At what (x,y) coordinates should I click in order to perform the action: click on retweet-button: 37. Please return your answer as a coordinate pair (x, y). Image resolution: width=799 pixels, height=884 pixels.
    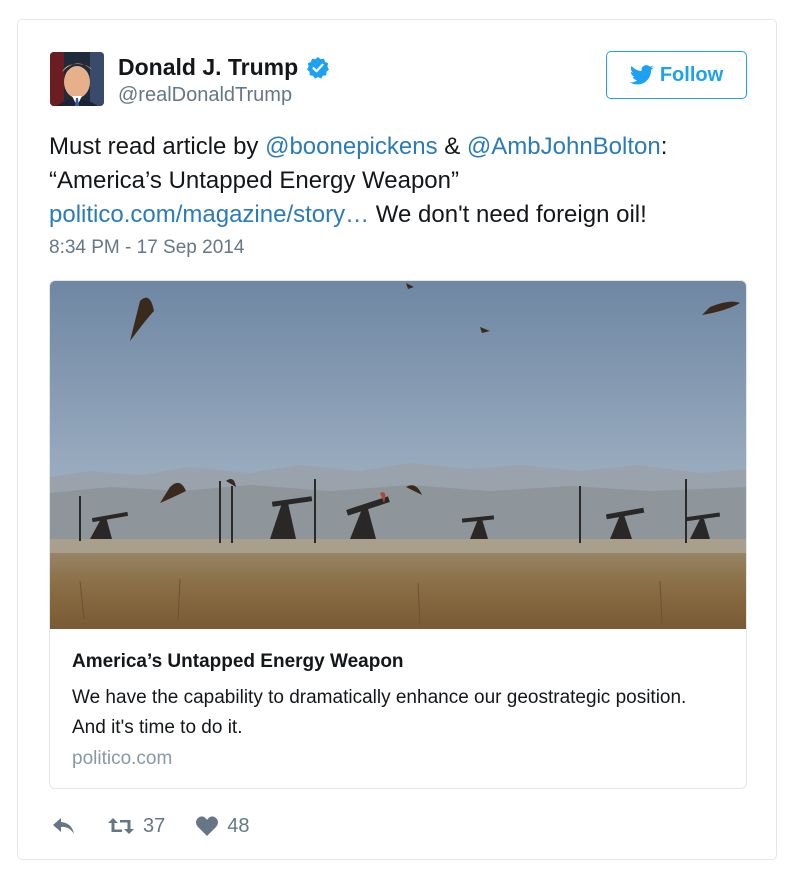
    Looking at the image, I should click on (136, 826).